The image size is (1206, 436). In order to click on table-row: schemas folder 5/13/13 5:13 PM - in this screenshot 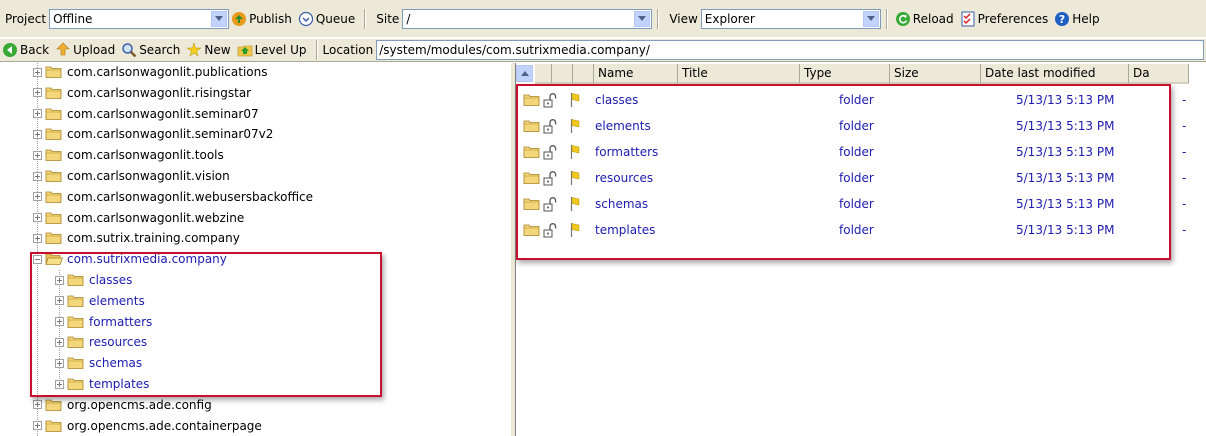, I will do `click(861, 204)`.